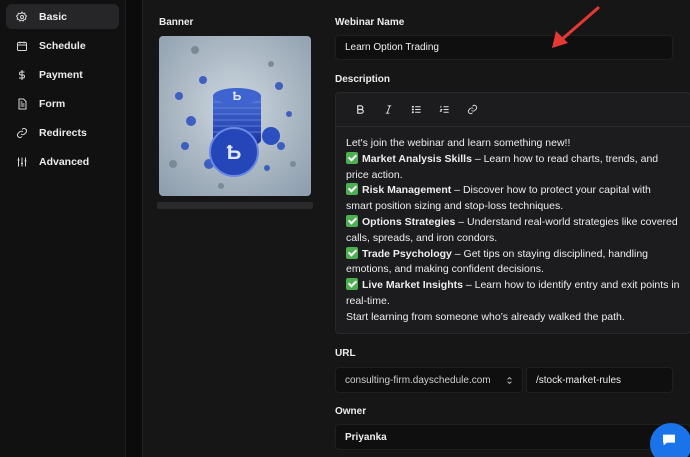  I want to click on webinar-name-input: Learn Option Trading, so click(504, 47).